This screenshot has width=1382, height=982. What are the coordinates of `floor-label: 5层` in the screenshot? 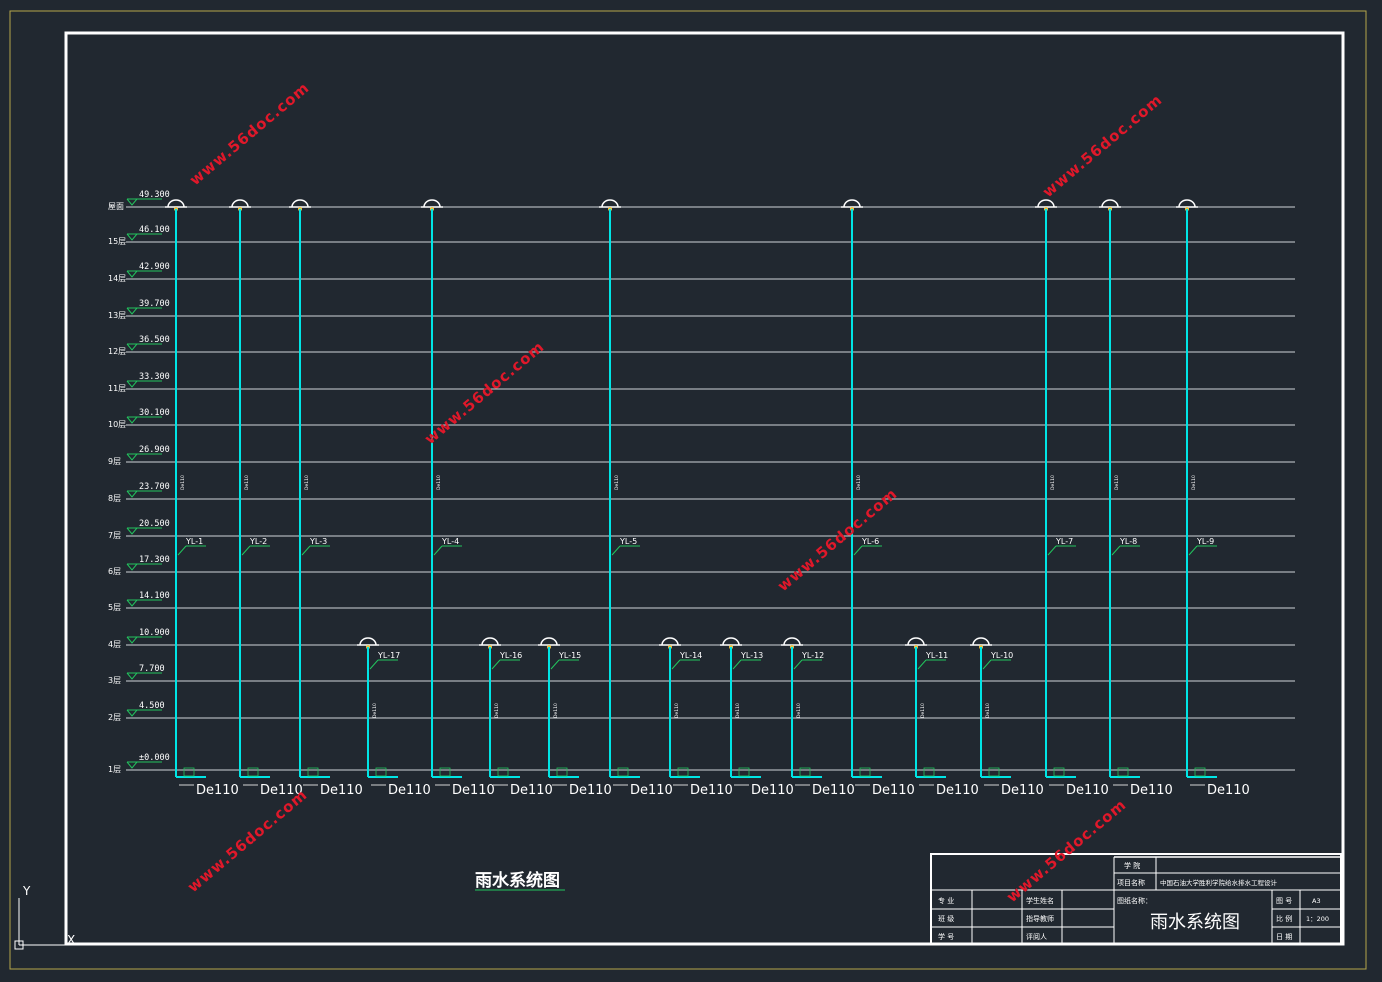 It's located at (114, 607).